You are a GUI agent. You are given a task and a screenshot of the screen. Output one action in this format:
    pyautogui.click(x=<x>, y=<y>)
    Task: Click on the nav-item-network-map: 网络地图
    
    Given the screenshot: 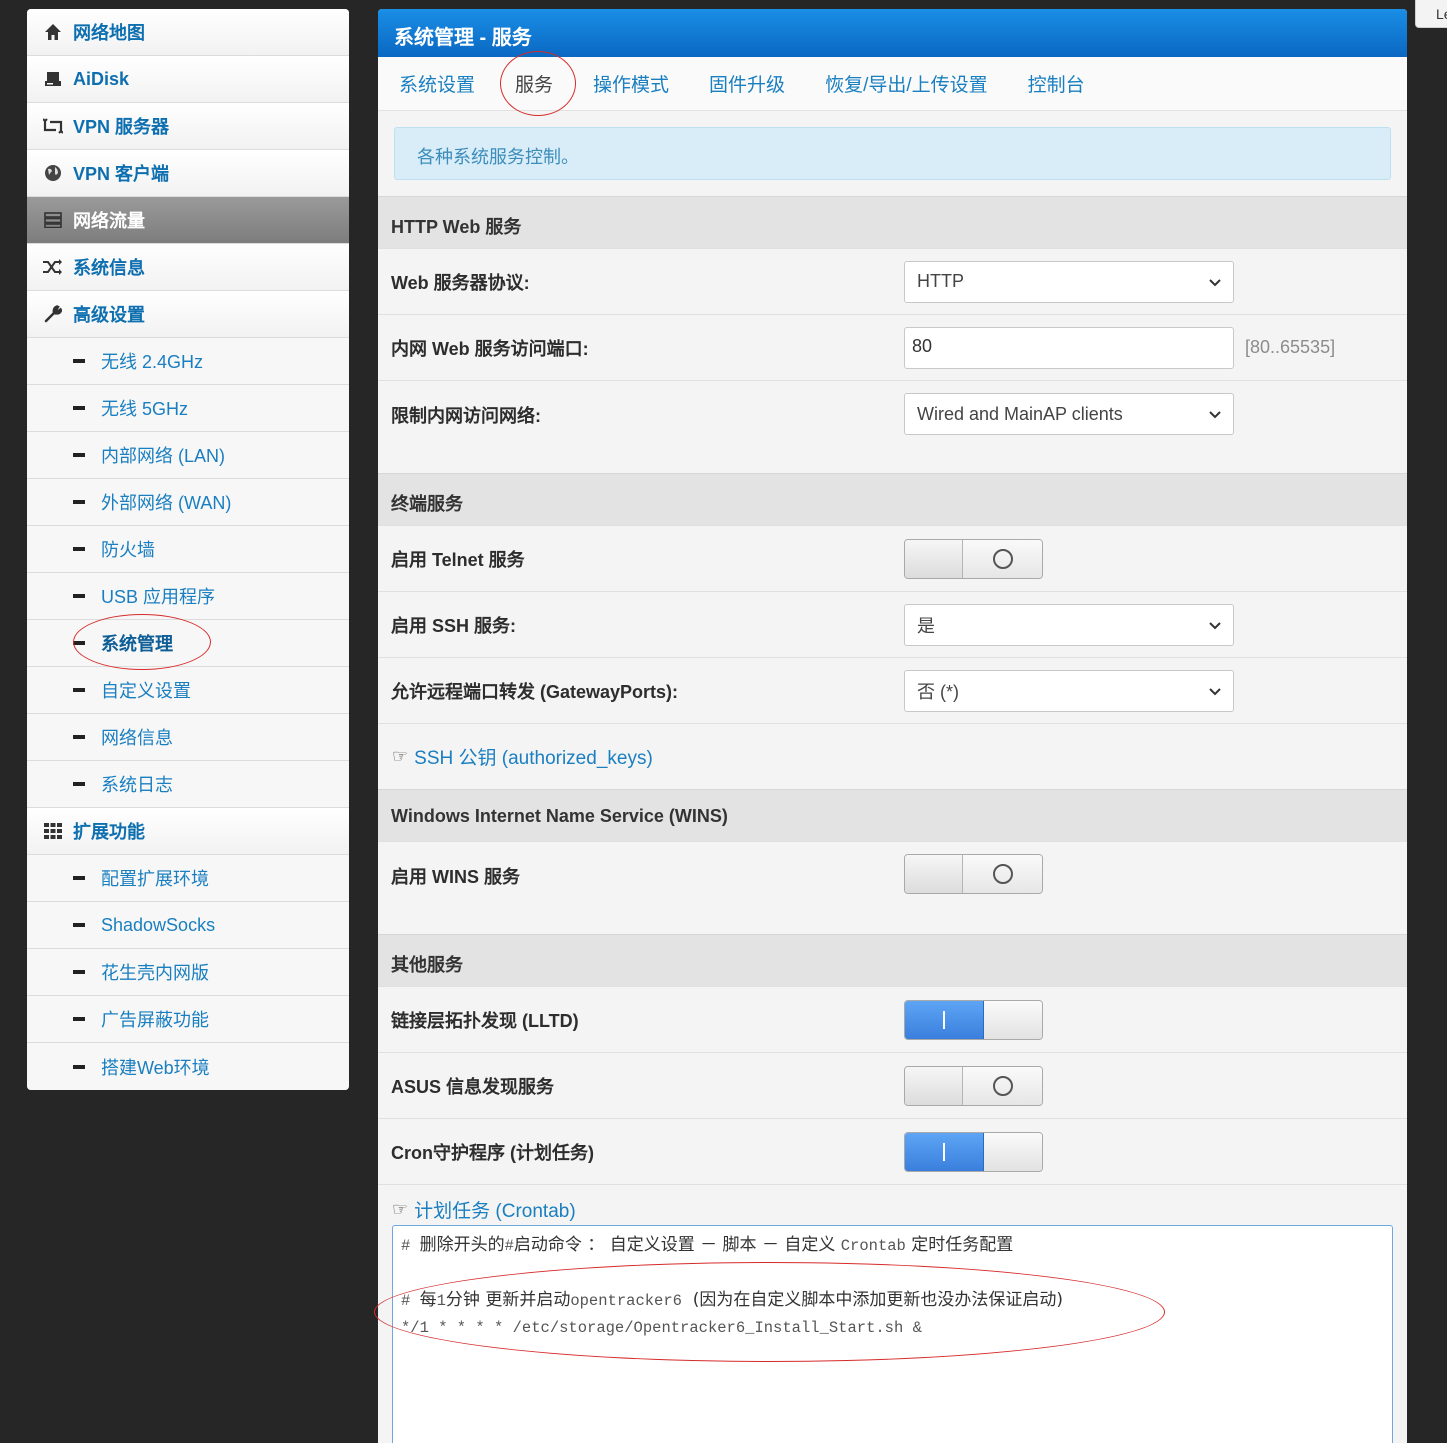 What is the action you would take?
    pyautogui.click(x=188, y=32)
    